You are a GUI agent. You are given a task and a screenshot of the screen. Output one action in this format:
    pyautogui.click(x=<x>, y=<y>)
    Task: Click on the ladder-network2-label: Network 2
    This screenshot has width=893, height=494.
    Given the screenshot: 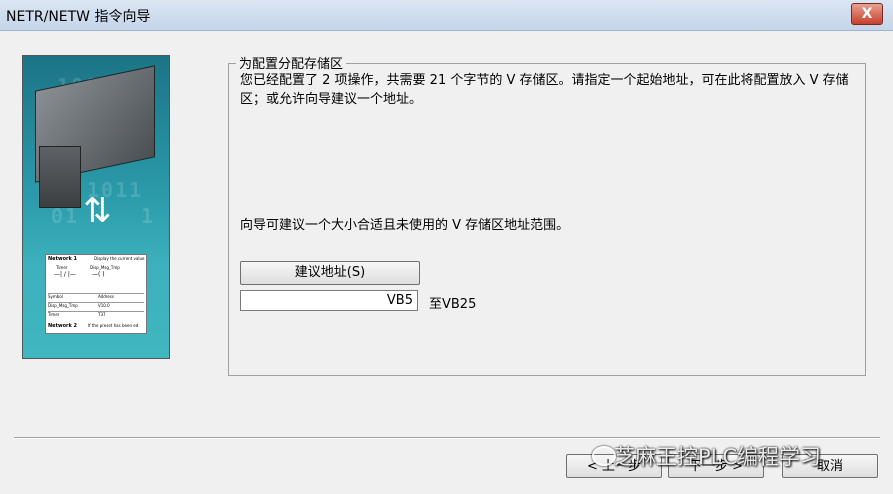 What is the action you would take?
    pyautogui.click(x=63, y=326)
    